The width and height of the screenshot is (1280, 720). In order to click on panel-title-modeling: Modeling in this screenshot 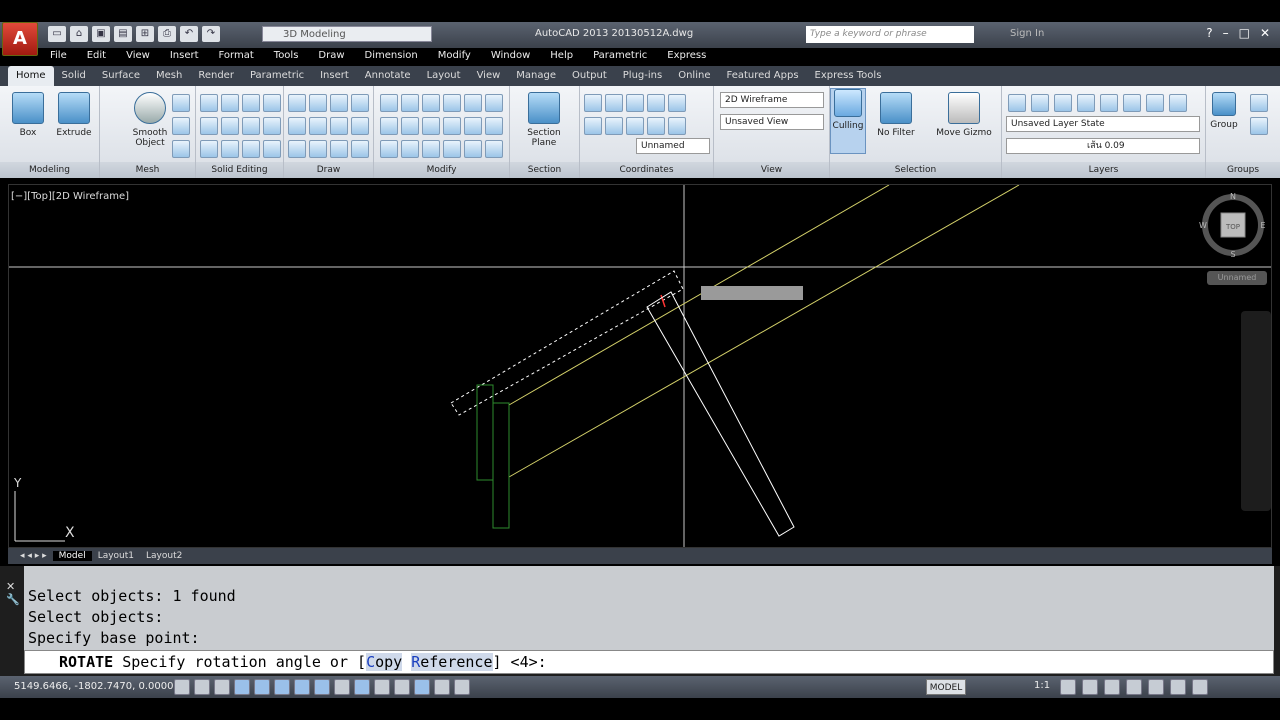, I will do `click(49, 170)`.